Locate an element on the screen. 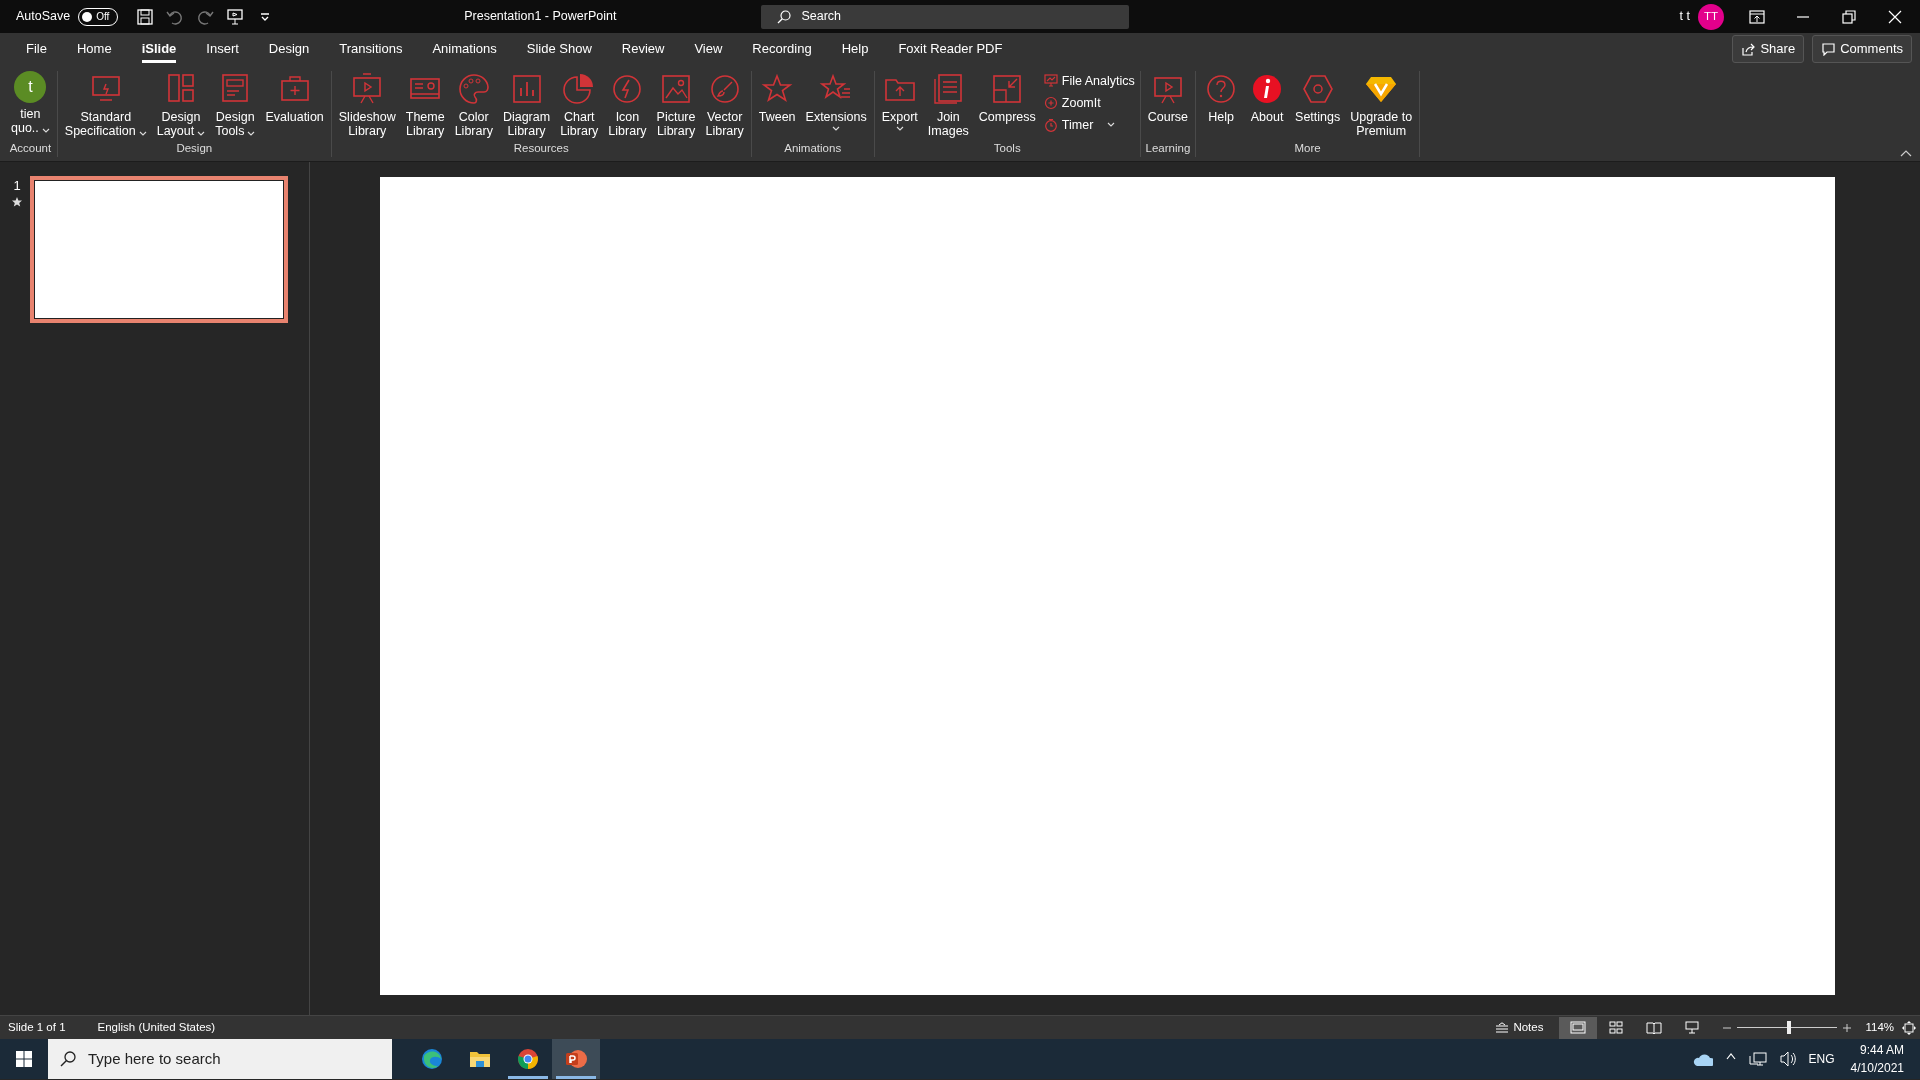 The height and width of the screenshot is (1080, 1920). window-title: Presentation1 - PowerPoint is located at coordinates (540, 17).